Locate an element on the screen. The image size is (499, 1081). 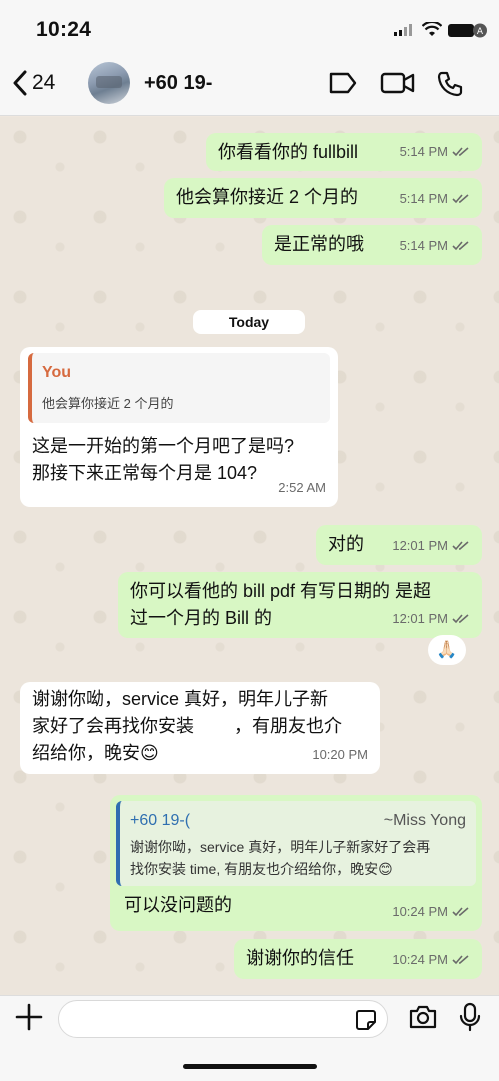
quoted-alias: ~Miss Yong is located at coordinates (424, 820).